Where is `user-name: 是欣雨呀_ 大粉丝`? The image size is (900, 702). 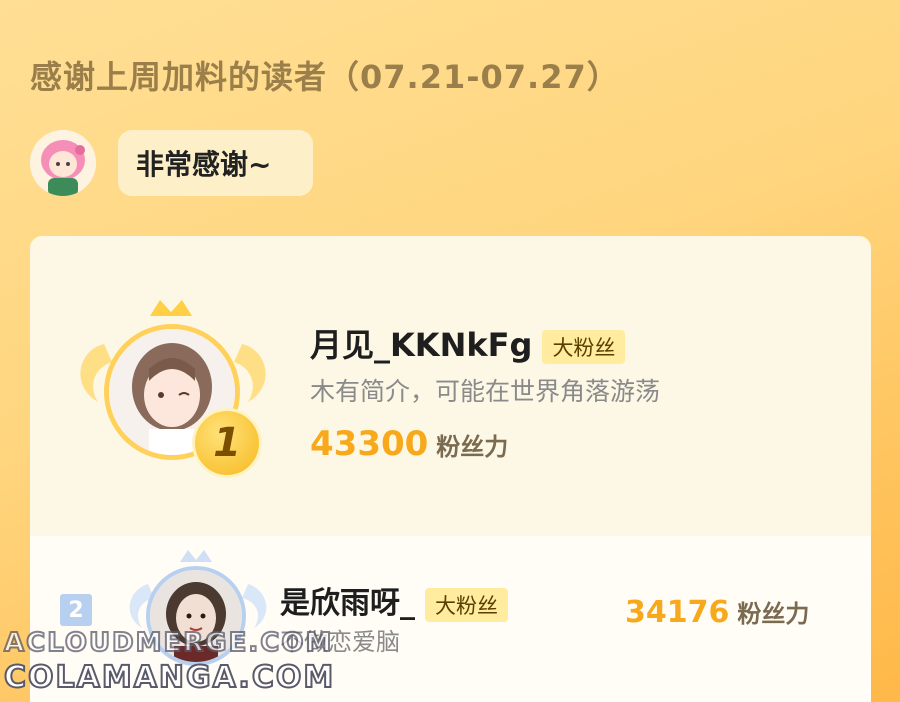
user-name: 是欣雨呀_ 大粉丝 is located at coordinates (394, 600).